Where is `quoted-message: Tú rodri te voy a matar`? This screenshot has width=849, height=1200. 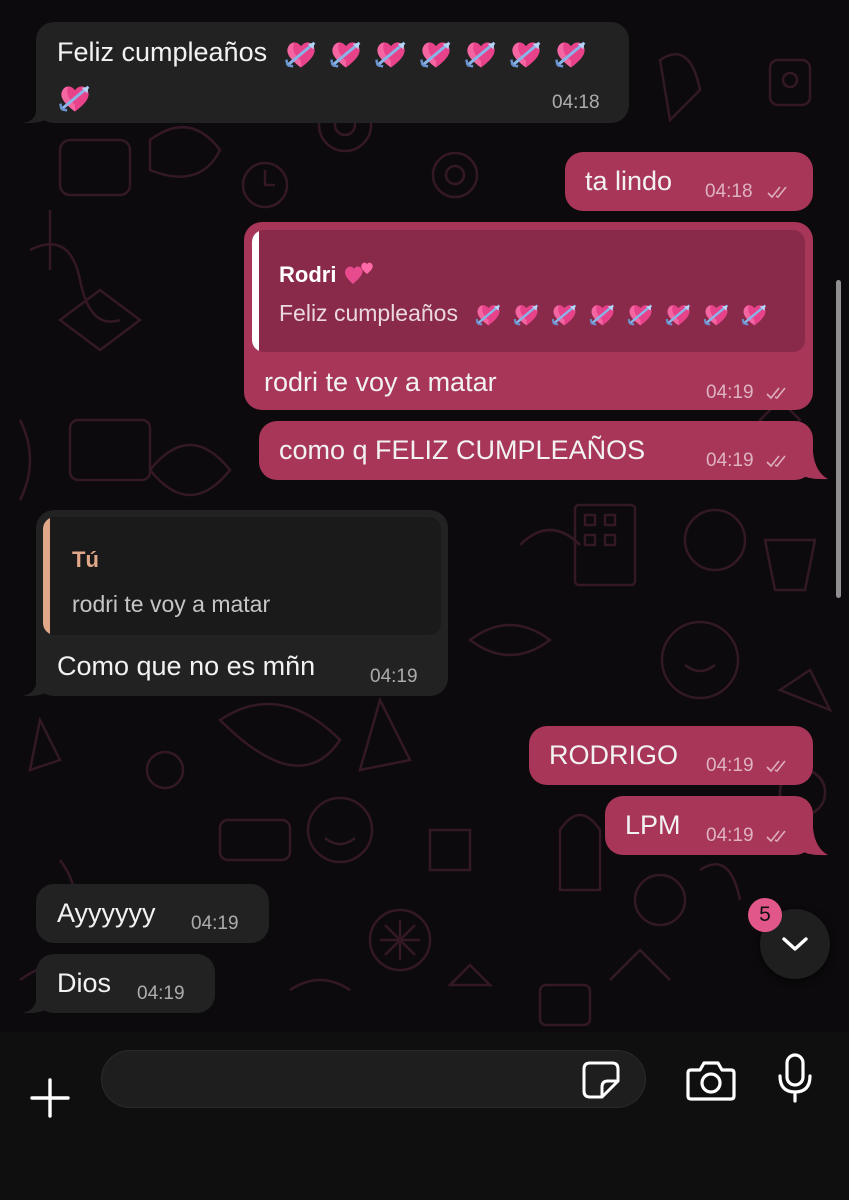
quoted-message: Tú rodri te voy a matar is located at coordinates (242, 576).